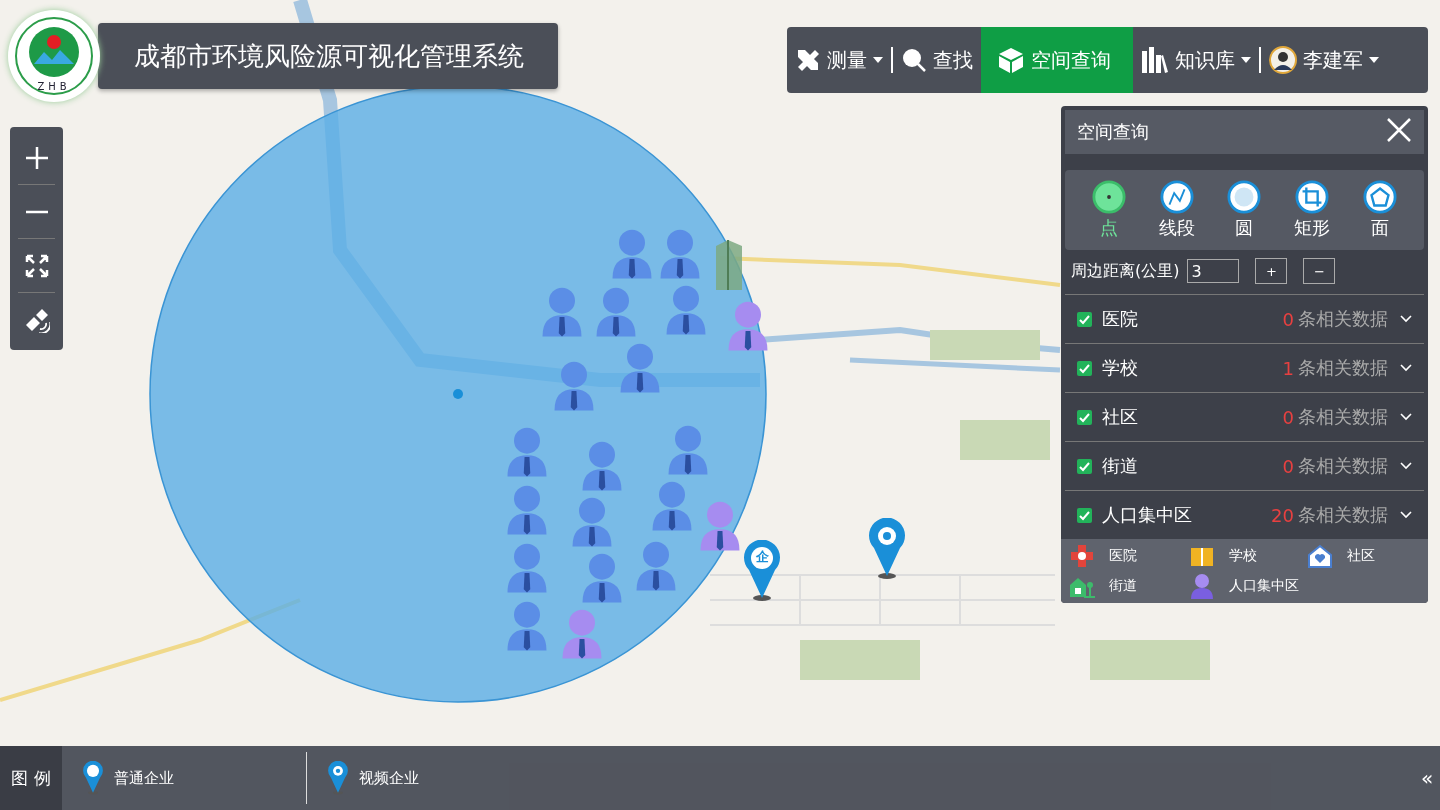 The height and width of the screenshot is (810, 1440). Describe the element at coordinates (1319, 271) in the screenshot. I see `decrease-button: −` at that location.